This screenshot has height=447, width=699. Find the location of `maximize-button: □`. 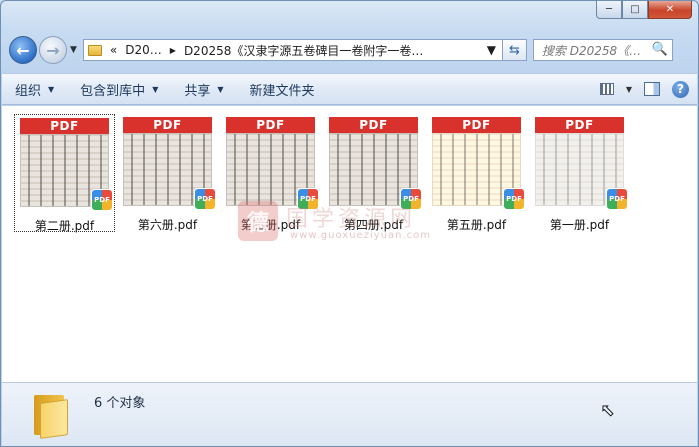

maximize-button: □ is located at coordinates (635, 10).